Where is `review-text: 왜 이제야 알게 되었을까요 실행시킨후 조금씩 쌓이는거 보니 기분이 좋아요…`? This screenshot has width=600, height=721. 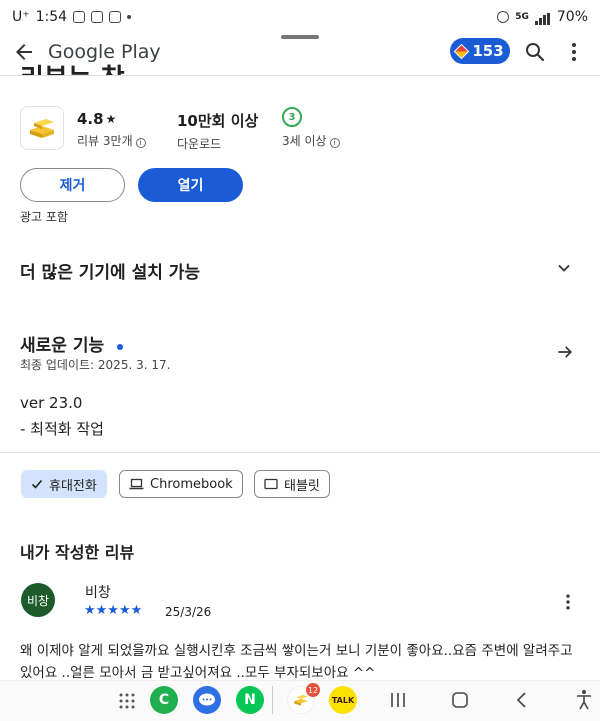 review-text: 왜 이제야 알게 되었을까요 실행시킨후 조금씩 쌓이는거 보니 기분이 좋아요… is located at coordinates (296, 661).